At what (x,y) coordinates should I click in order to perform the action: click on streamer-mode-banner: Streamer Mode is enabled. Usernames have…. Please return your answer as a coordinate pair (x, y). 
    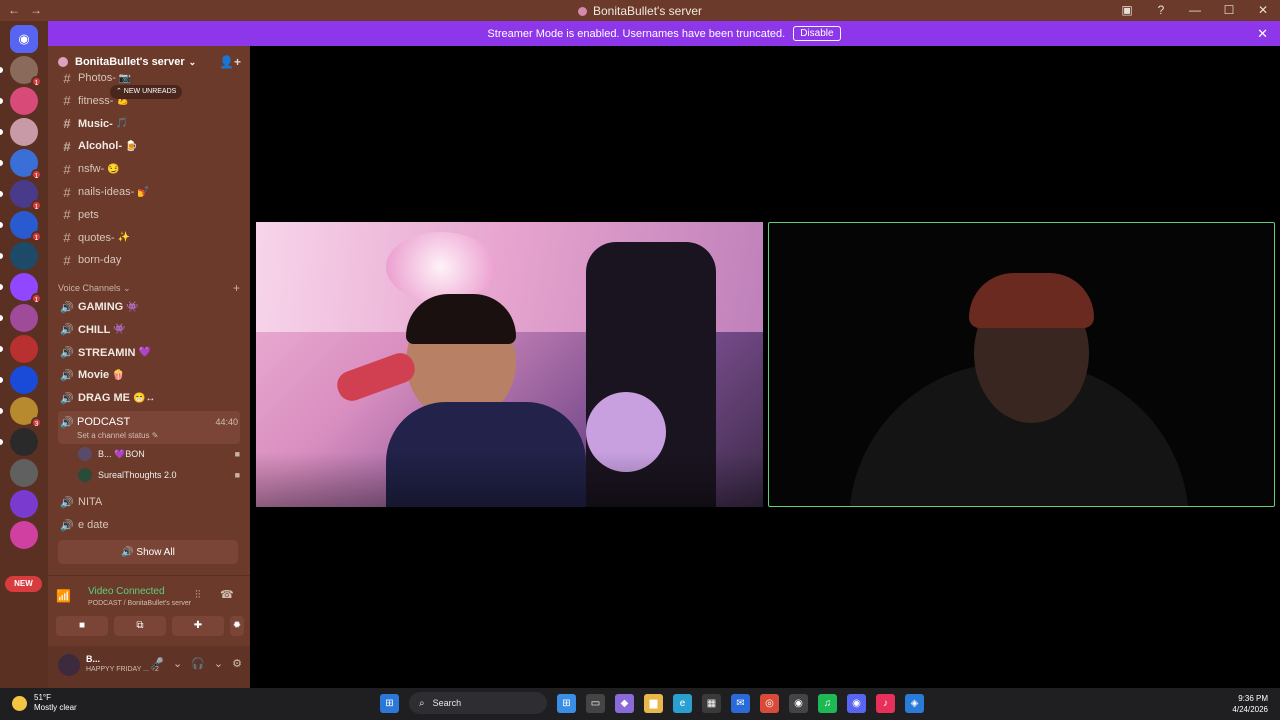
    Looking at the image, I should click on (664, 33).